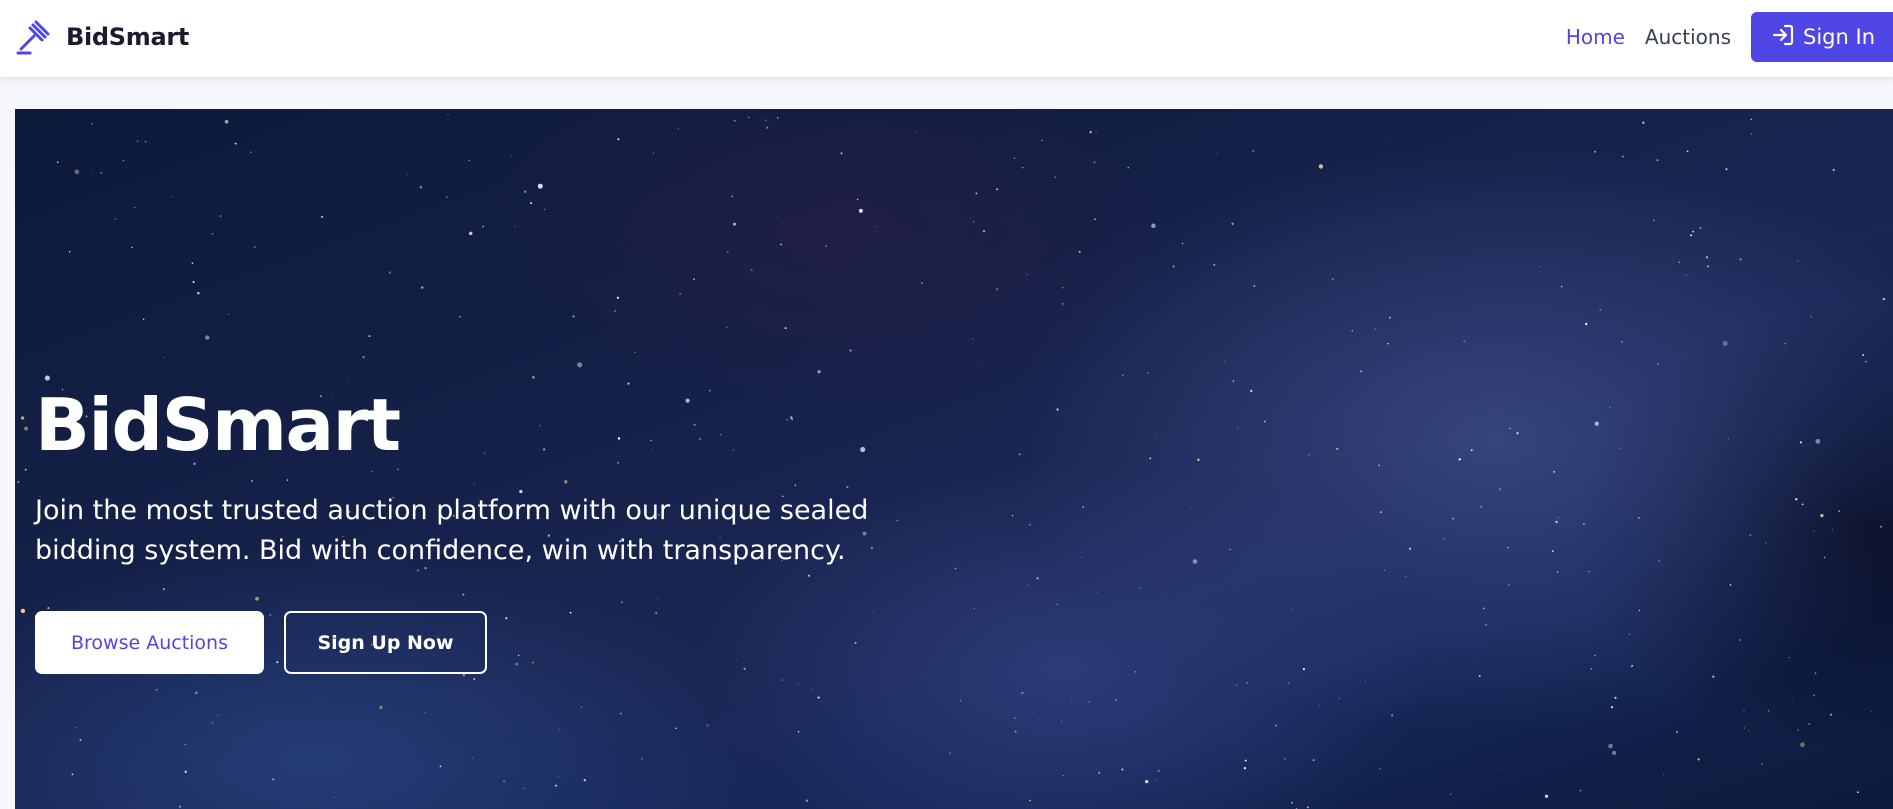 The image size is (1893, 809). I want to click on sign-up-button: Sign Up Now, so click(385, 642).